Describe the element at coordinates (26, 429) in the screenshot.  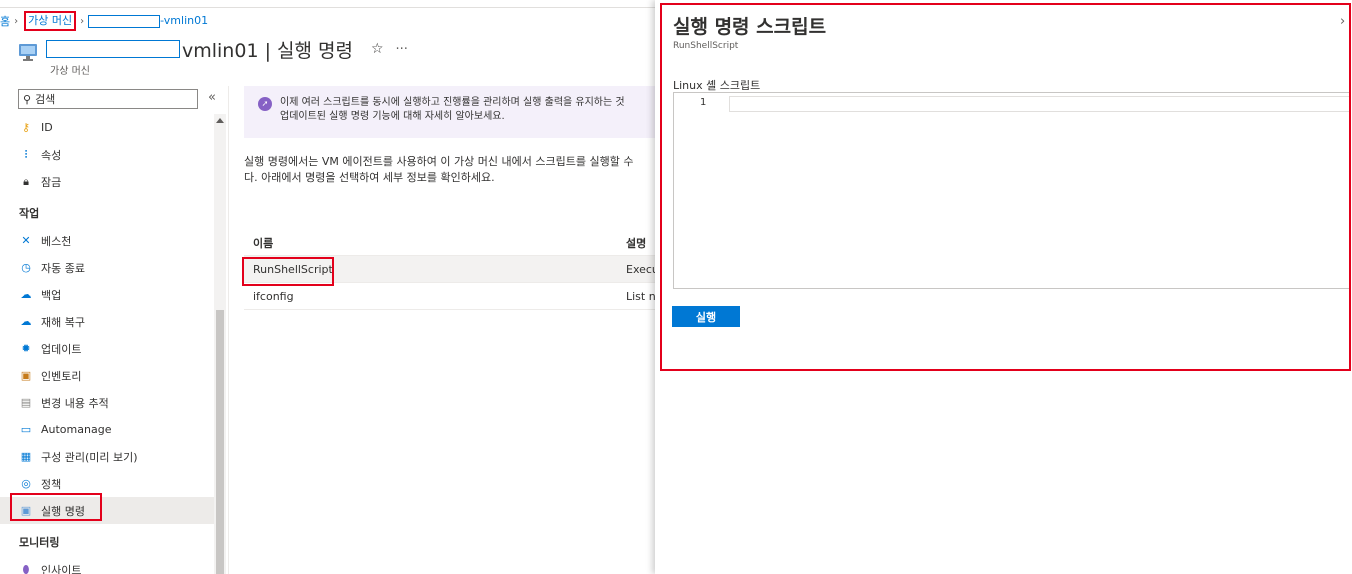
I see `automanage-icon: ▭` at that location.